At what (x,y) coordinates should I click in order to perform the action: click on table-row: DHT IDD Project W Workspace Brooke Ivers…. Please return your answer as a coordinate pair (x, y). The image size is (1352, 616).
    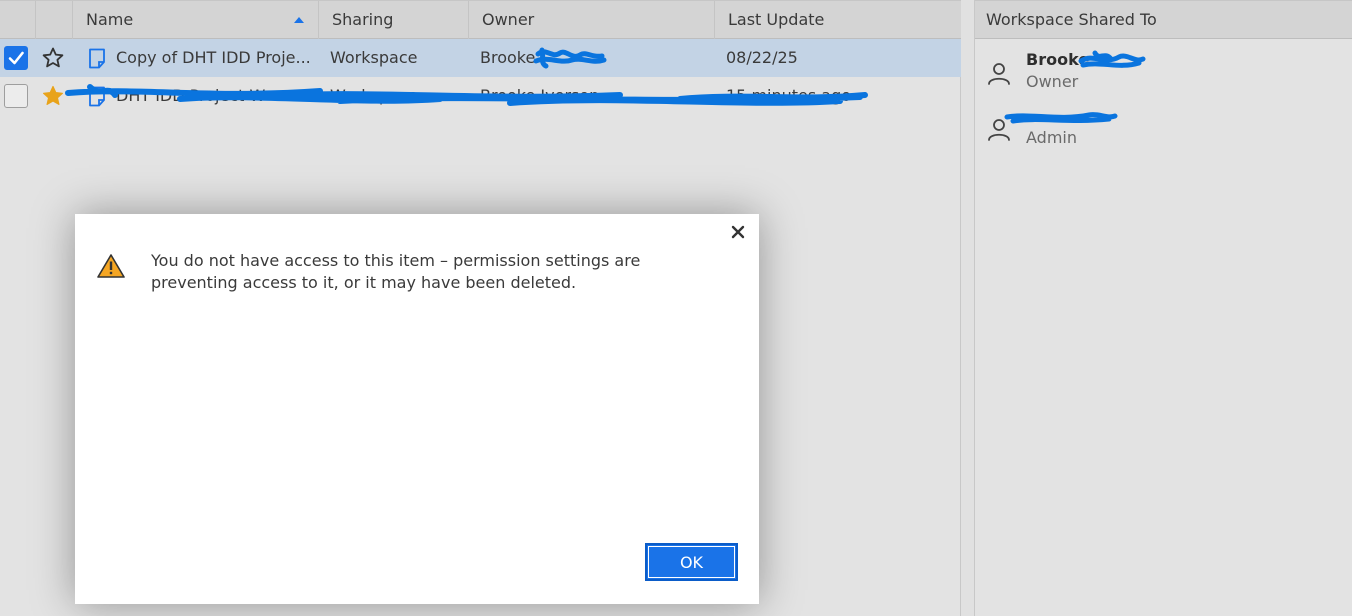
    Looking at the image, I should click on (480, 96).